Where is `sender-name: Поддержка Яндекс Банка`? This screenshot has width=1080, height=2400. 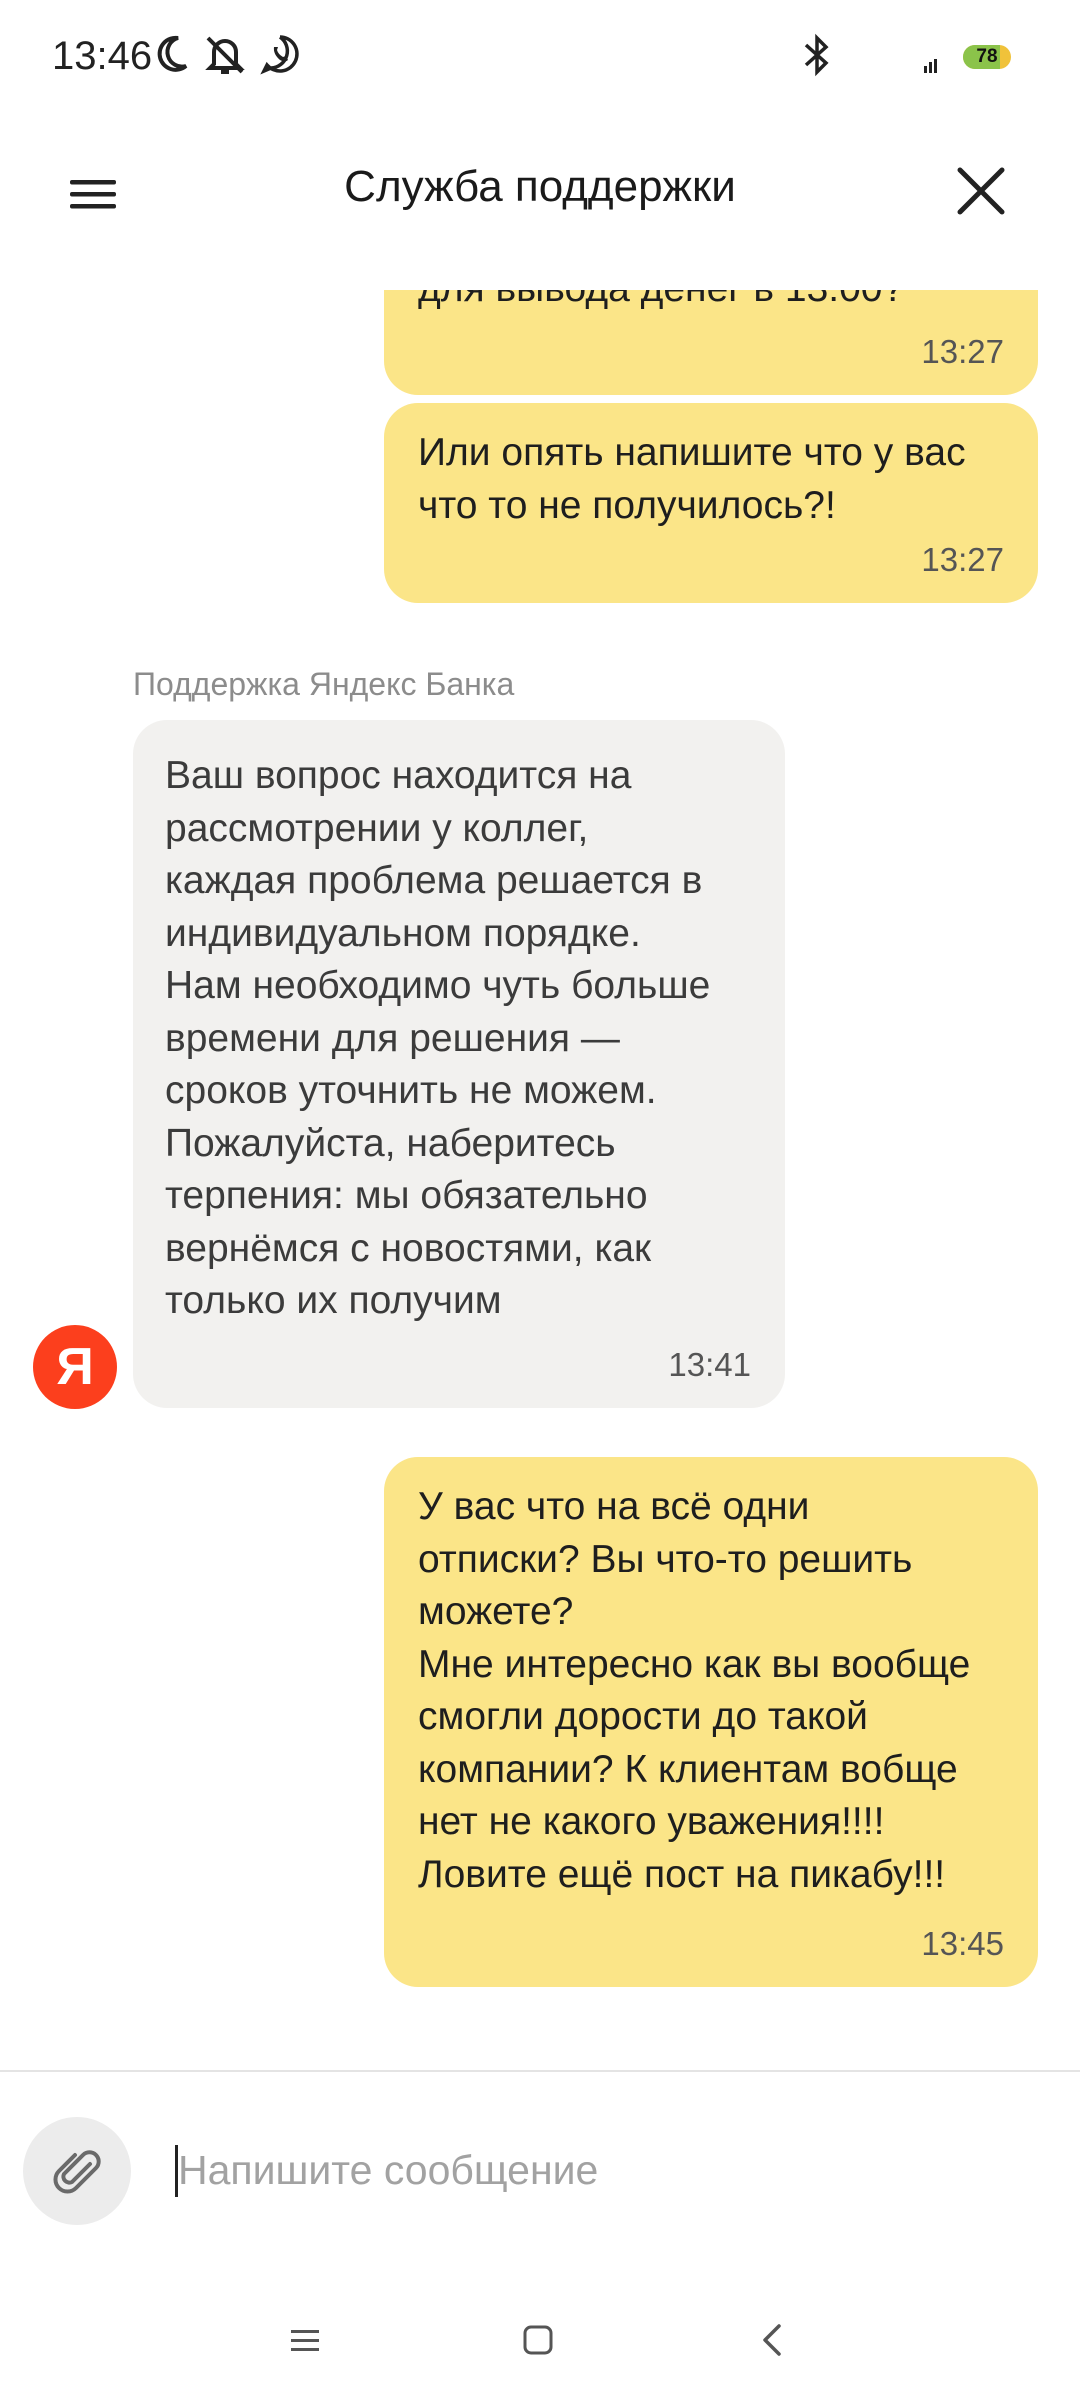
sender-name: Поддержка Яндекс Банка is located at coordinates (324, 684).